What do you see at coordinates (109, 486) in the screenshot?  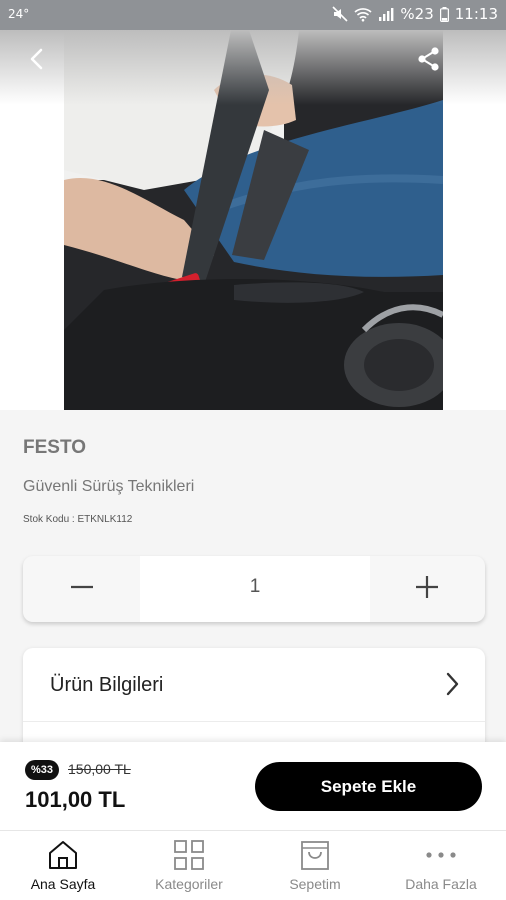 I see `product-name: Güvenli Sürüş Teknikleri` at bounding box center [109, 486].